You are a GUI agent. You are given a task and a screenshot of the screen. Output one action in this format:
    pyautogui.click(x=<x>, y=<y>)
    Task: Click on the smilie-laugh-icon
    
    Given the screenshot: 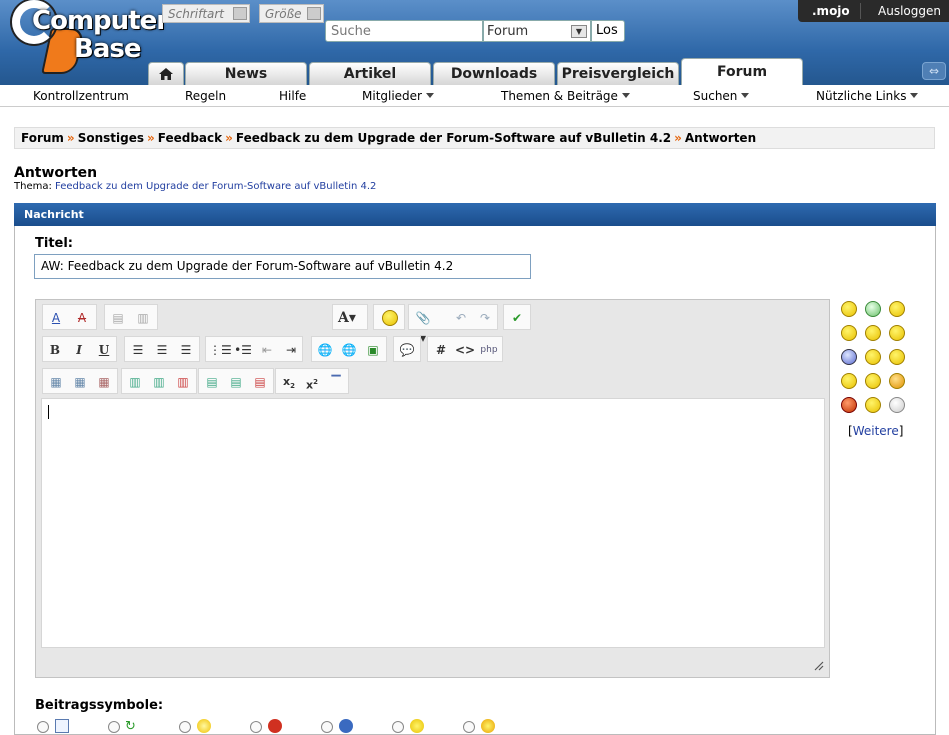 What is the action you would take?
    pyautogui.click(x=849, y=381)
    